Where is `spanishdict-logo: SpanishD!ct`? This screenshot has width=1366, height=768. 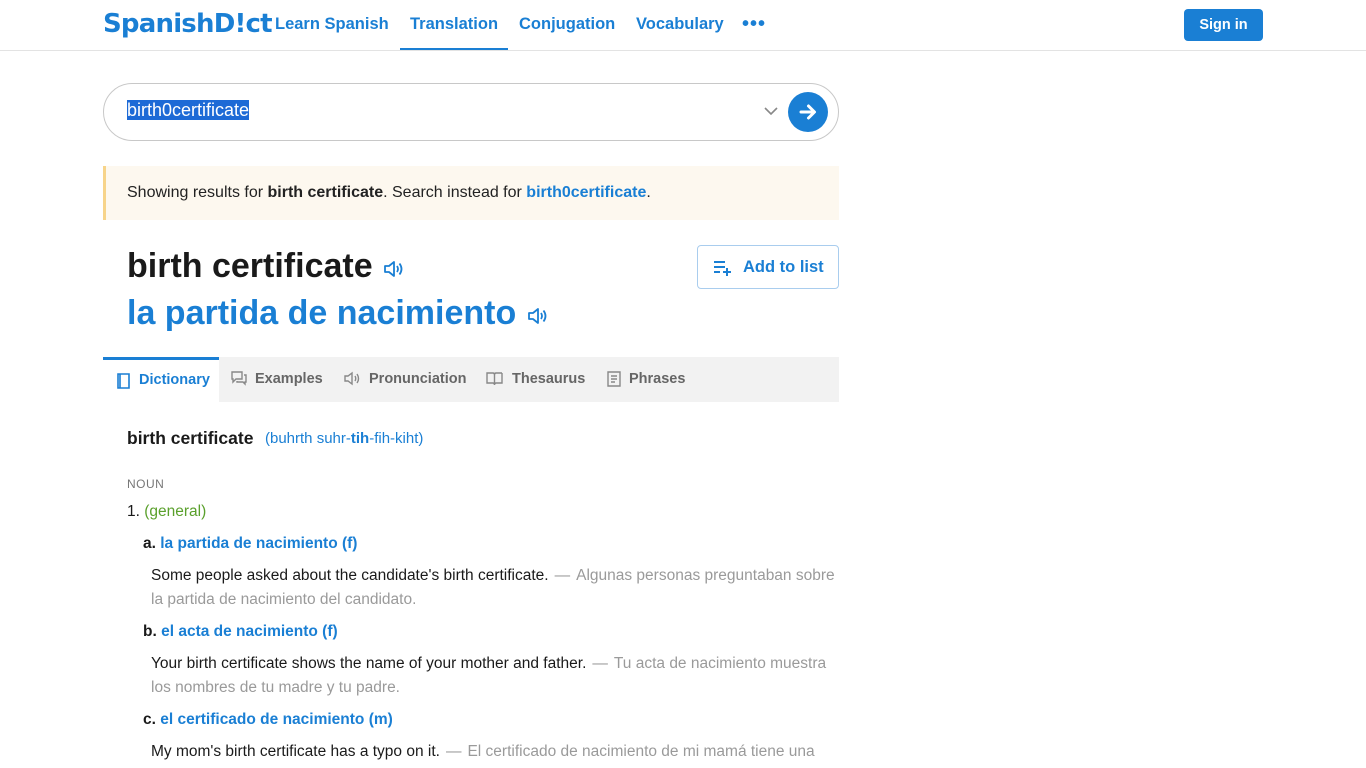
spanishdict-logo: SpanishD!ct is located at coordinates (188, 24).